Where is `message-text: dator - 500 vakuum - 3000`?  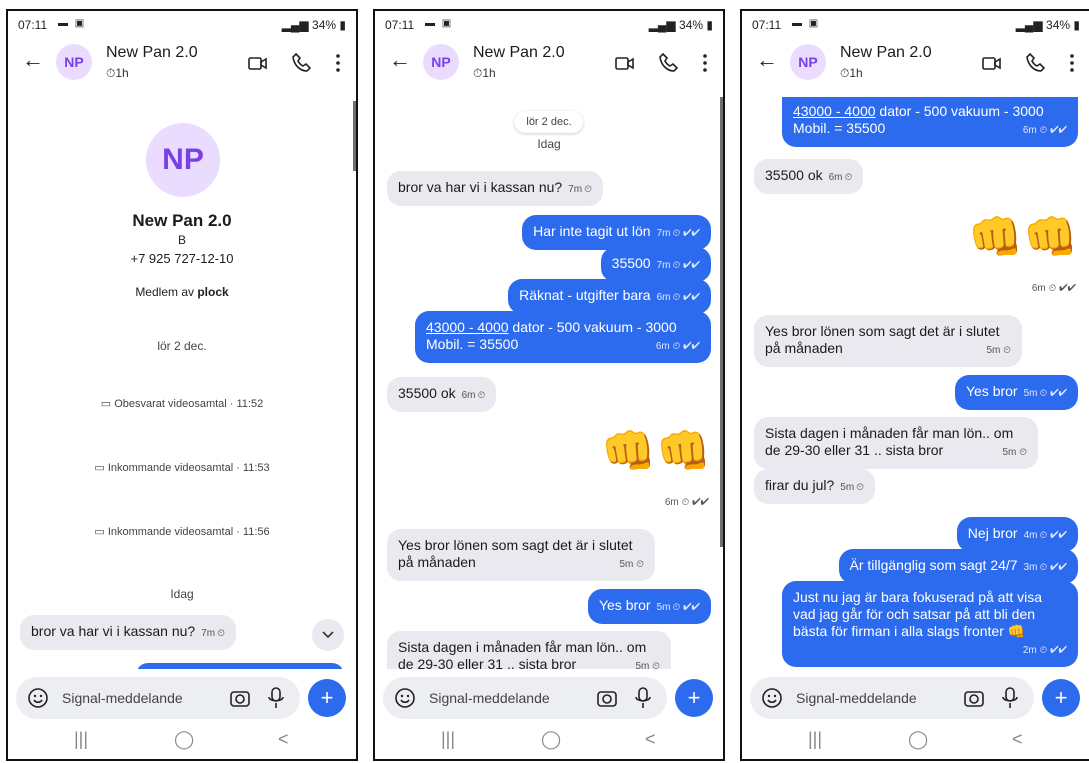 message-text: dator - 500 vakuum - 3000 is located at coordinates (959, 111).